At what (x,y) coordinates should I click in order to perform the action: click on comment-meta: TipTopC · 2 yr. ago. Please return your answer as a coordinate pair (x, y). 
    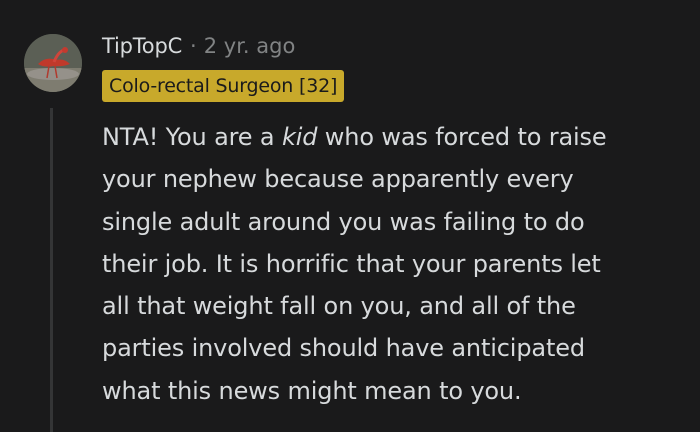
    Looking at the image, I should click on (198, 46).